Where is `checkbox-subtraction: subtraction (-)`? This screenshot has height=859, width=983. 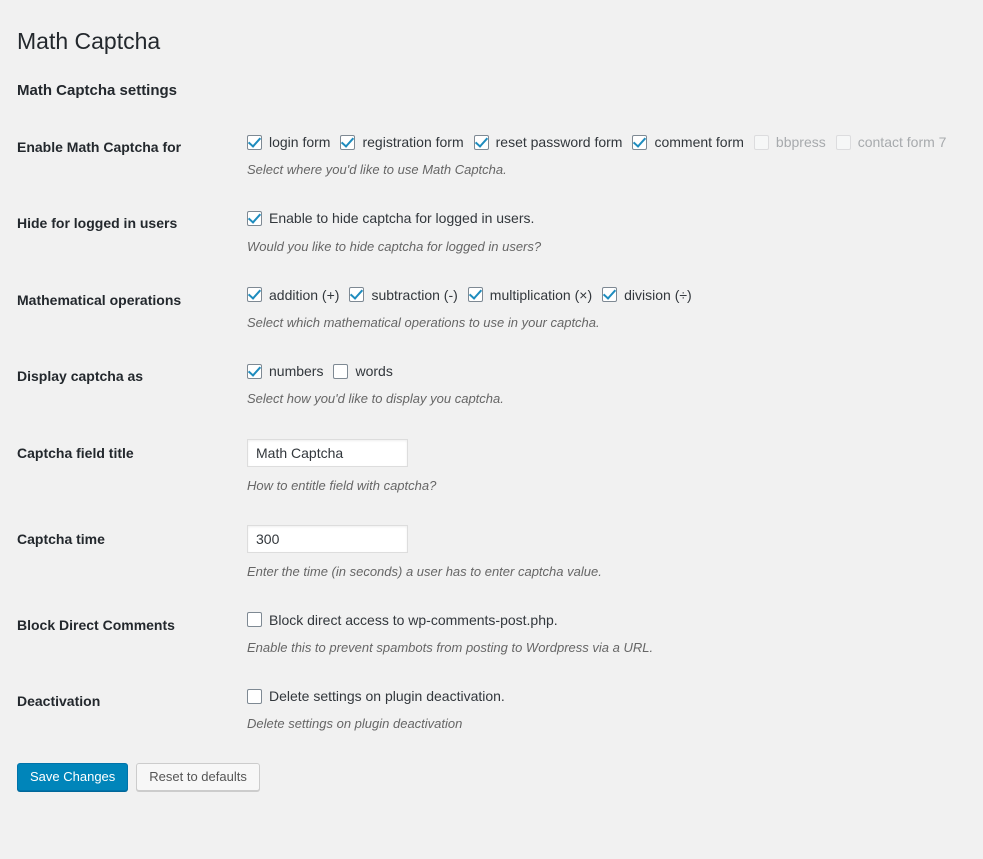 checkbox-subtraction: subtraction (-) is located at coordinates (403, 295).